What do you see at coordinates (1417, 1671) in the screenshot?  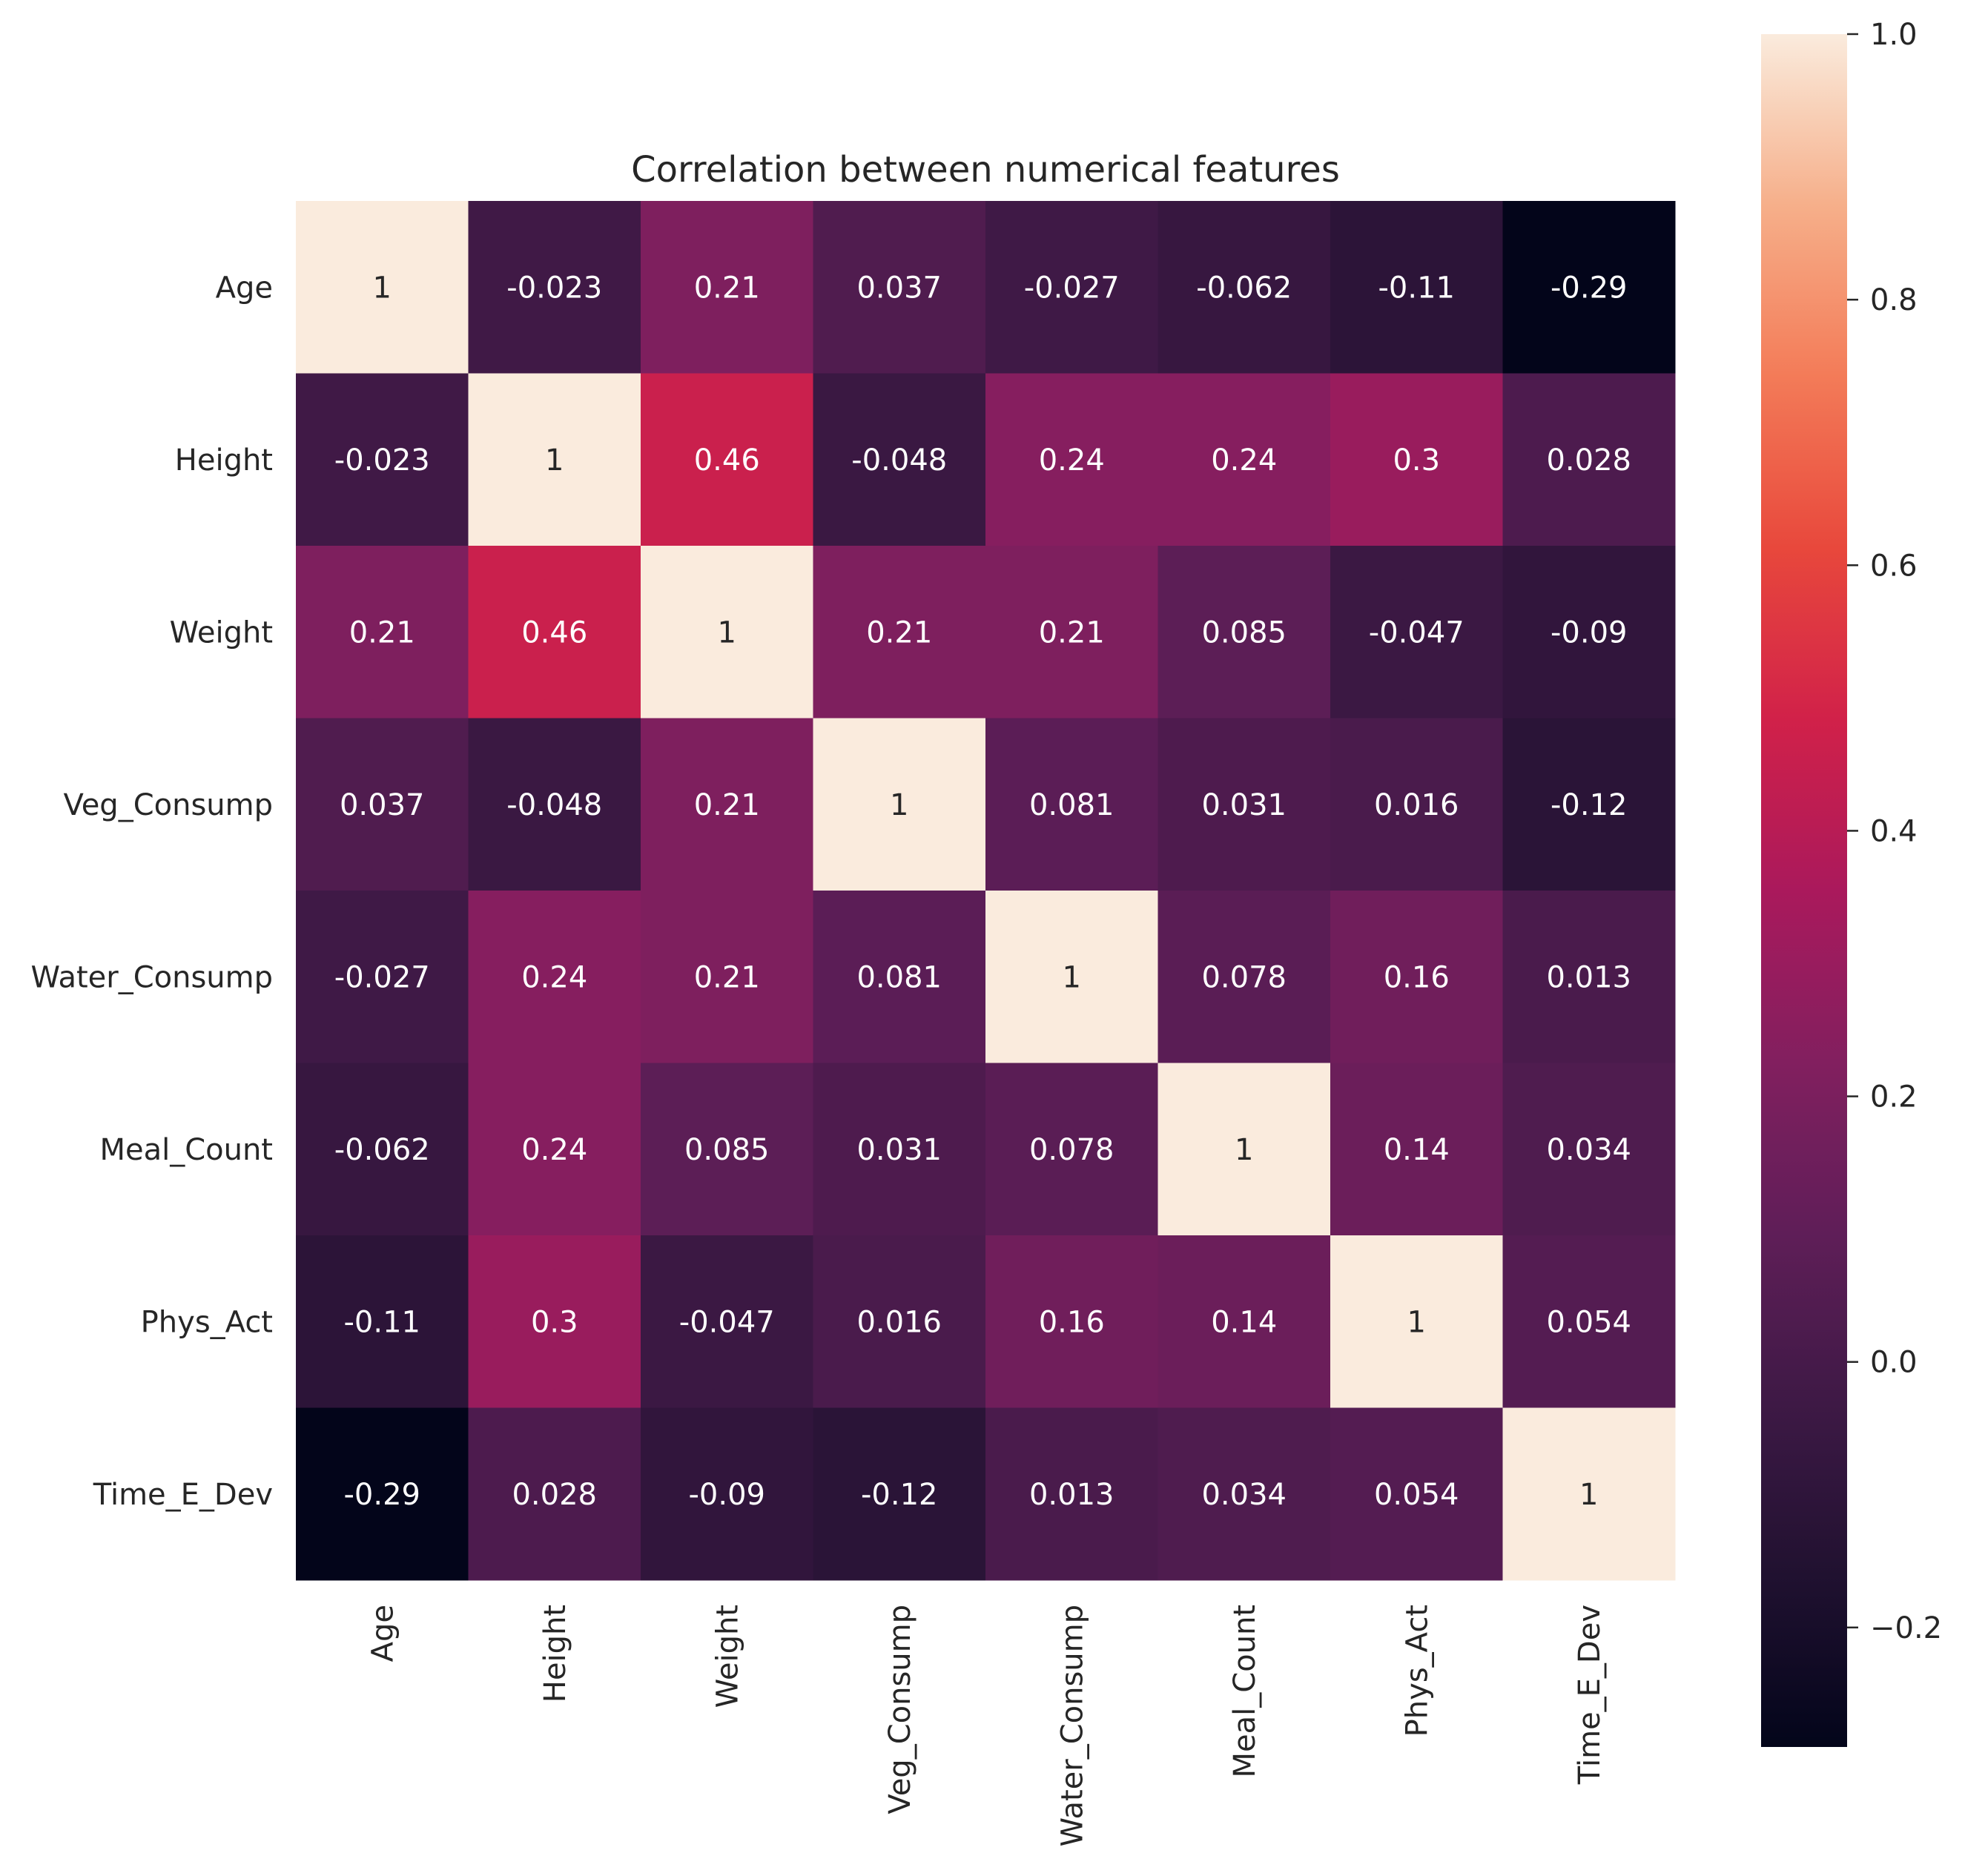 I see `x-tick-label: Phys_Act` at bounding box center [1417, 1671].